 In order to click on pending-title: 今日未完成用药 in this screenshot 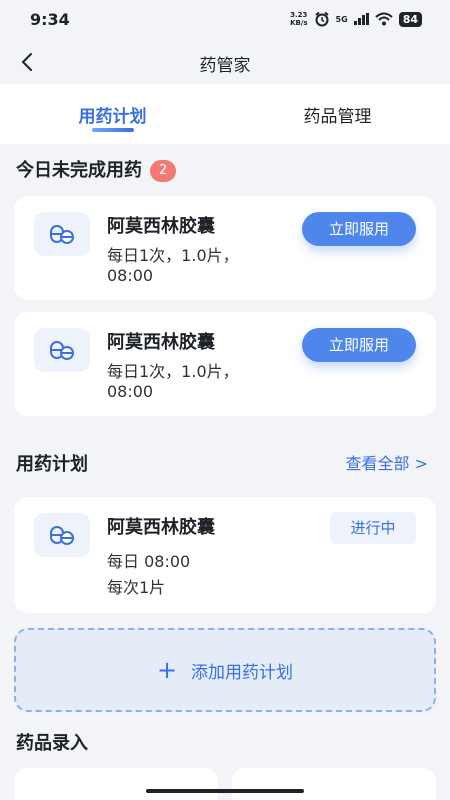, I will do `click(79, 170)`.